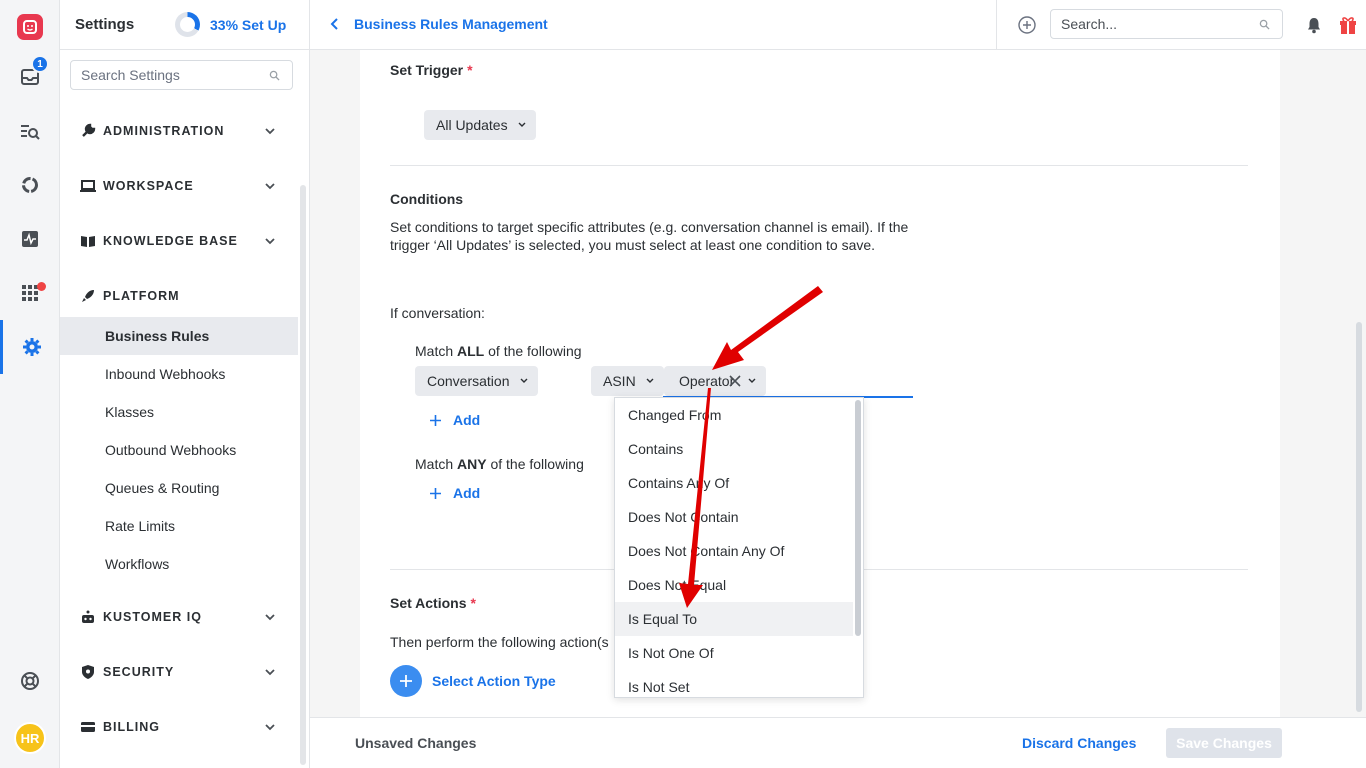 The height and width of the screenshot is (768, 1366). Describe the element at coordinates (734, 619) in the screenshot. I see `operator-option-highlighted: Is Equal To` at that location.